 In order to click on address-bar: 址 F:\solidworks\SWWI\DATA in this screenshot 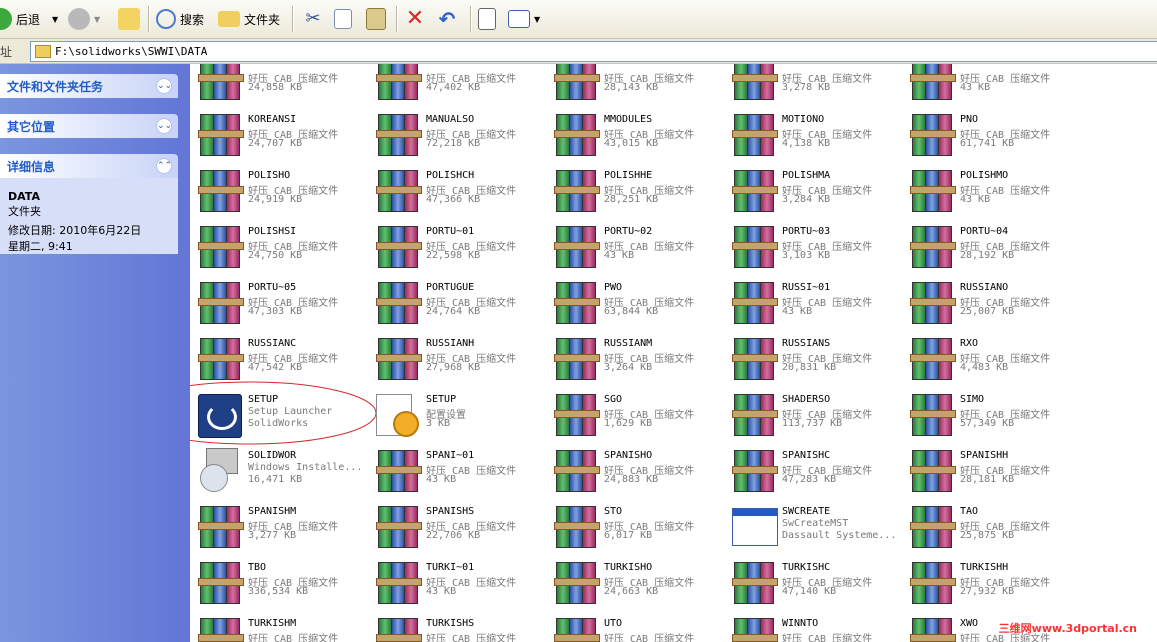, I will do `click(578, 51)`.